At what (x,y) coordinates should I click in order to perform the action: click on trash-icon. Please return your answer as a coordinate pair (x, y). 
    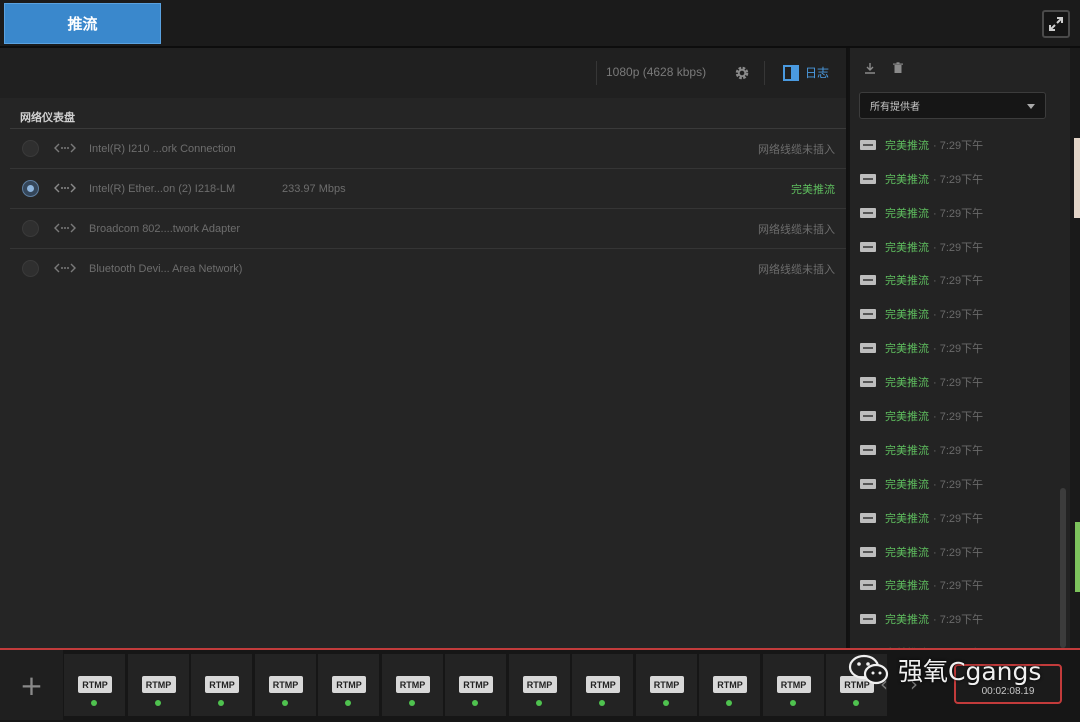
    Looking at the image, I should click on (898, 68).